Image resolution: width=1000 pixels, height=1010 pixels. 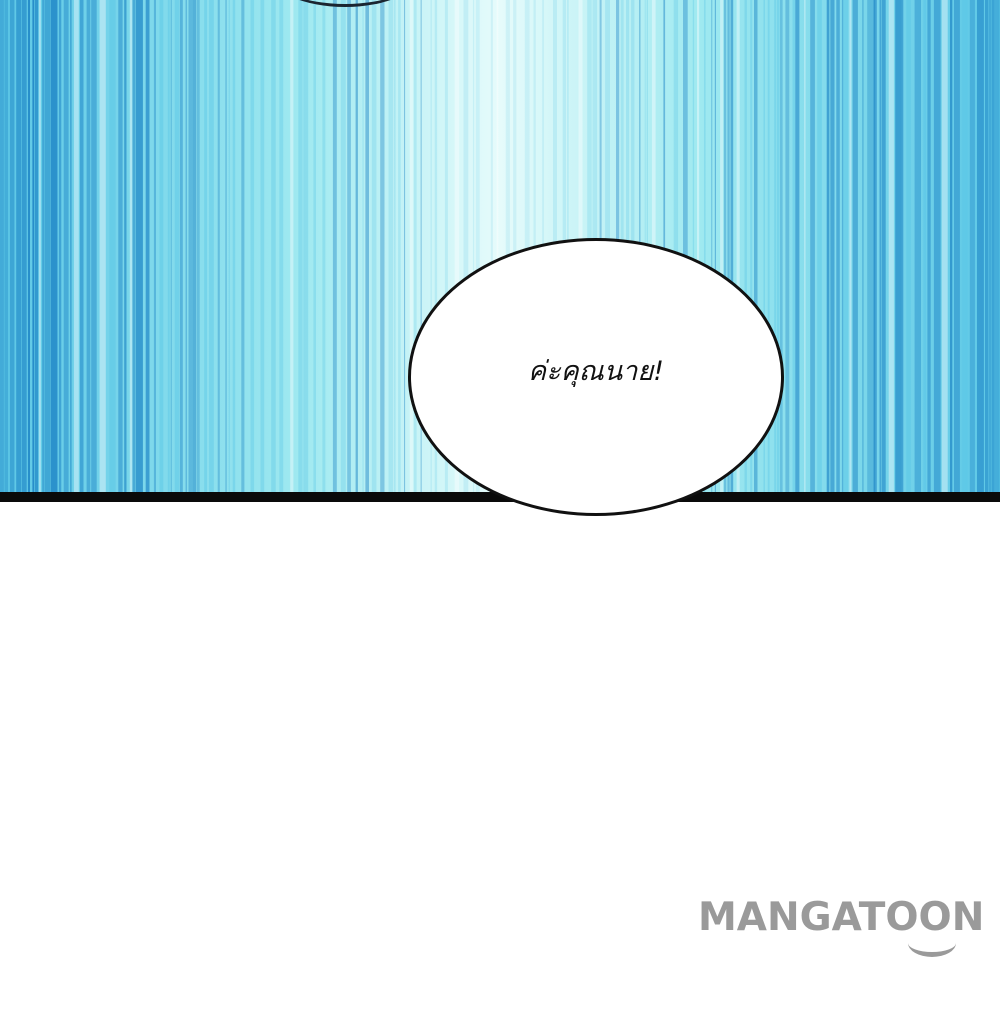 What do you see at coordinates (841, 917) in the screenshot?
I see `watermark-text: MANGATOON` at bounding box center [841, 917].